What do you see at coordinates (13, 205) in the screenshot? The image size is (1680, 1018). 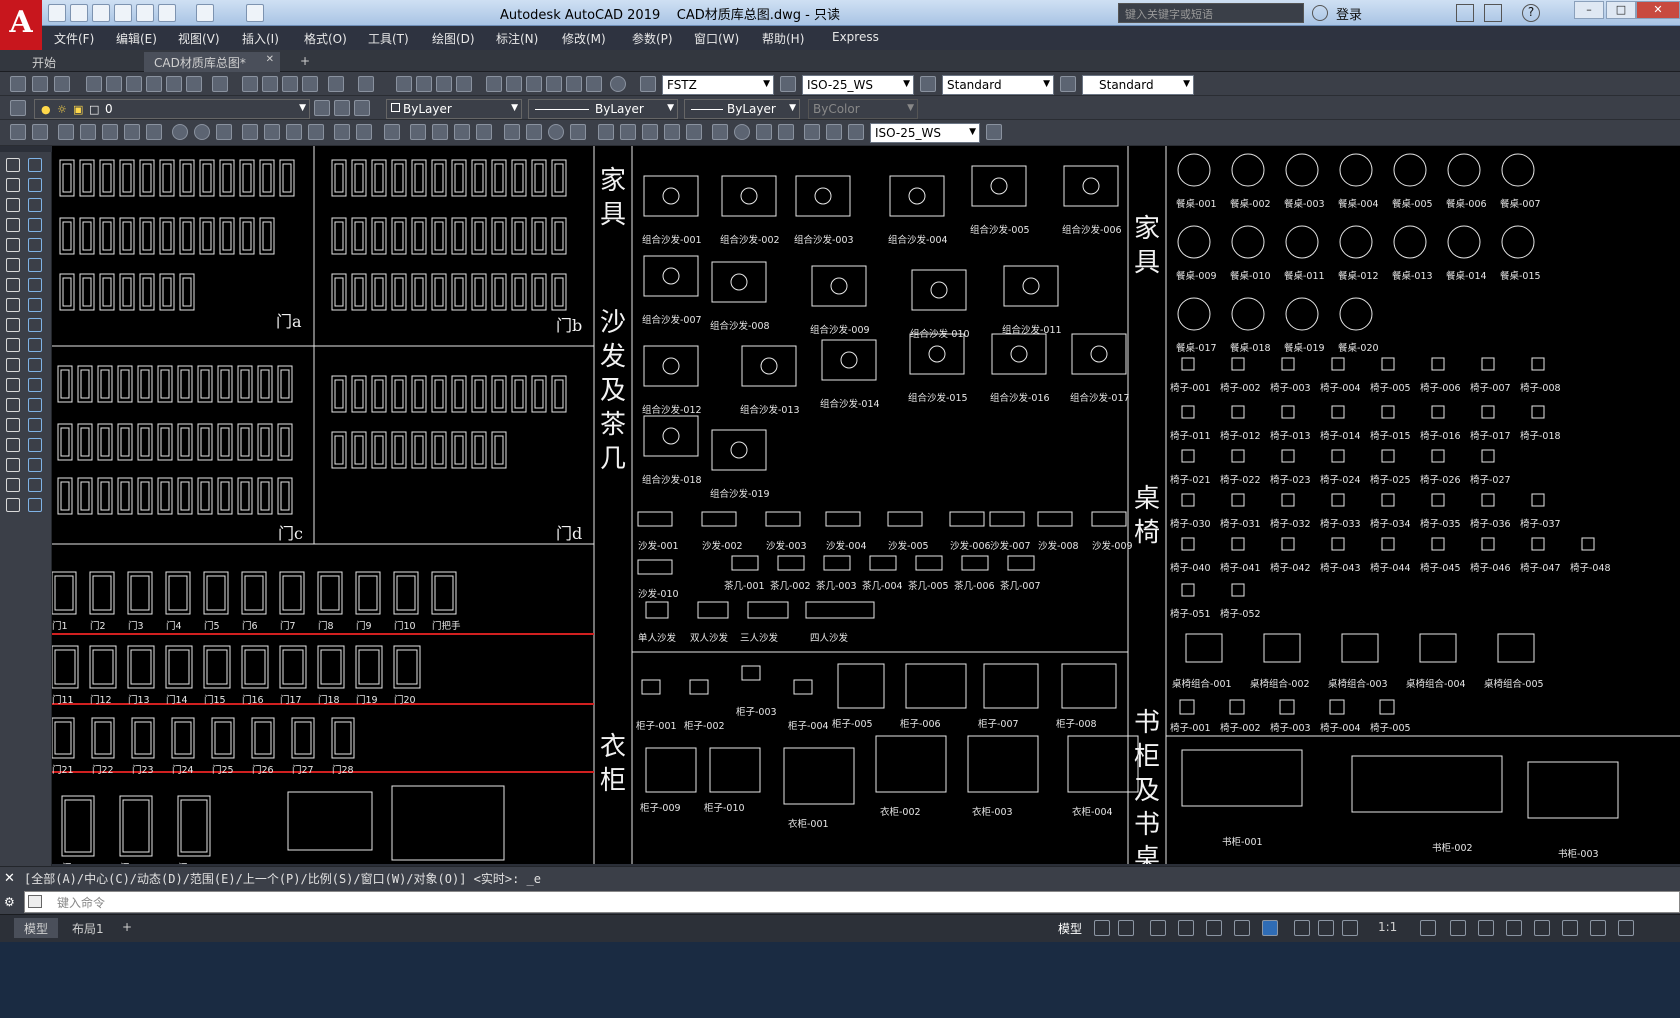 I see `rectangle-icon` at bounding box center [13, 205].